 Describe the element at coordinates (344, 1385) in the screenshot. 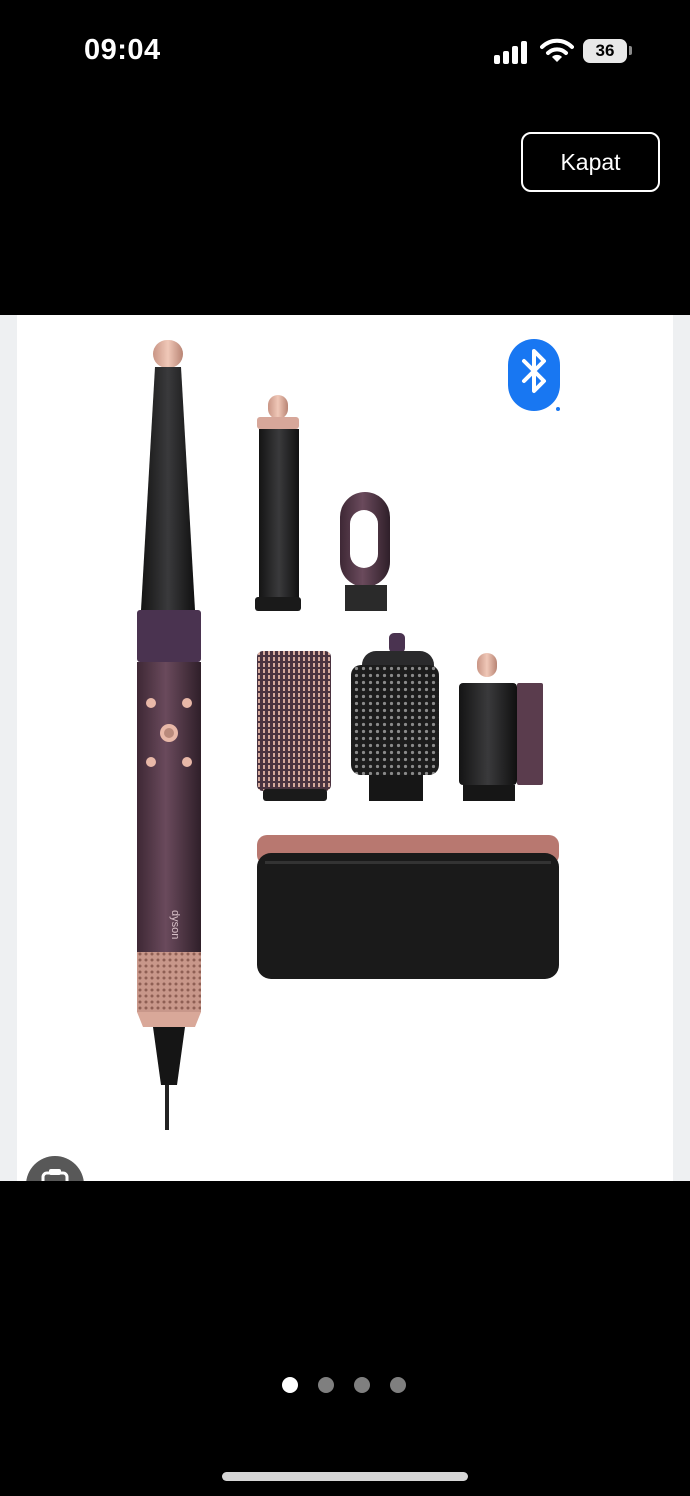

I see `image-pager` at that location.